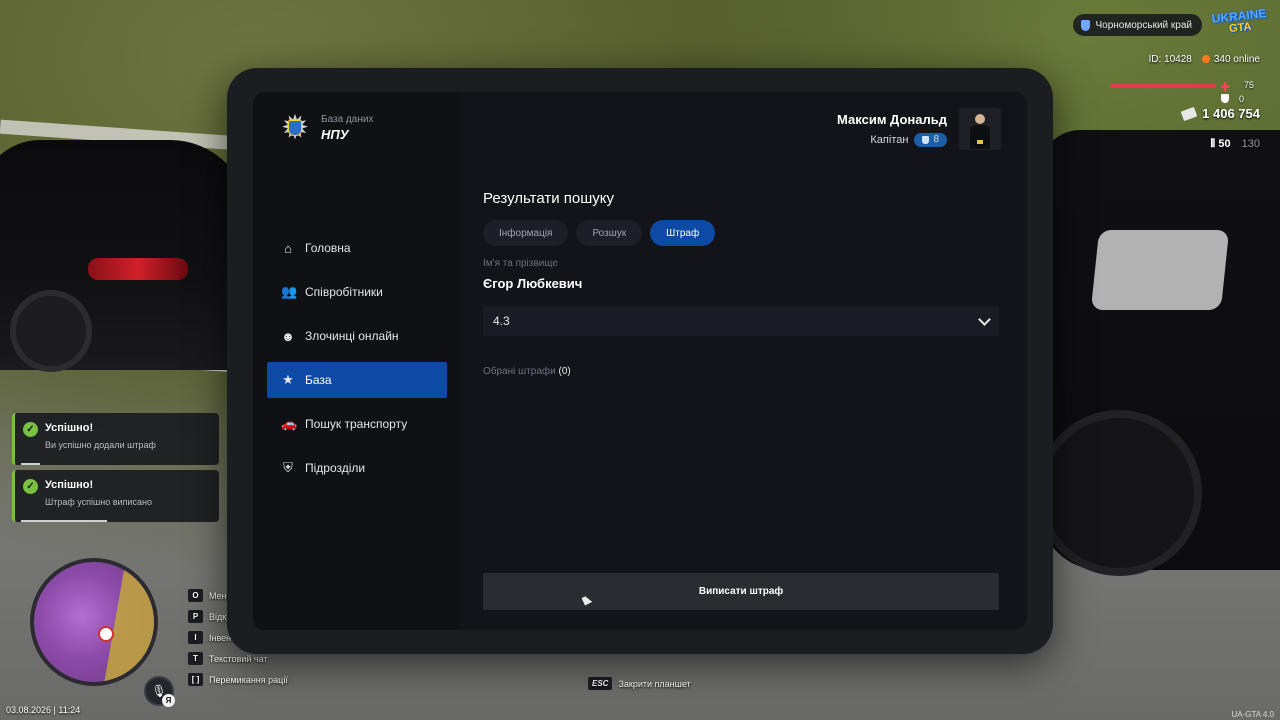 This screenshot has height=720, width=1280. Describe the element at coordinates (43, 710) in the screenshot. I see `datetime: 03.08.2026 | 11:24` at that location.